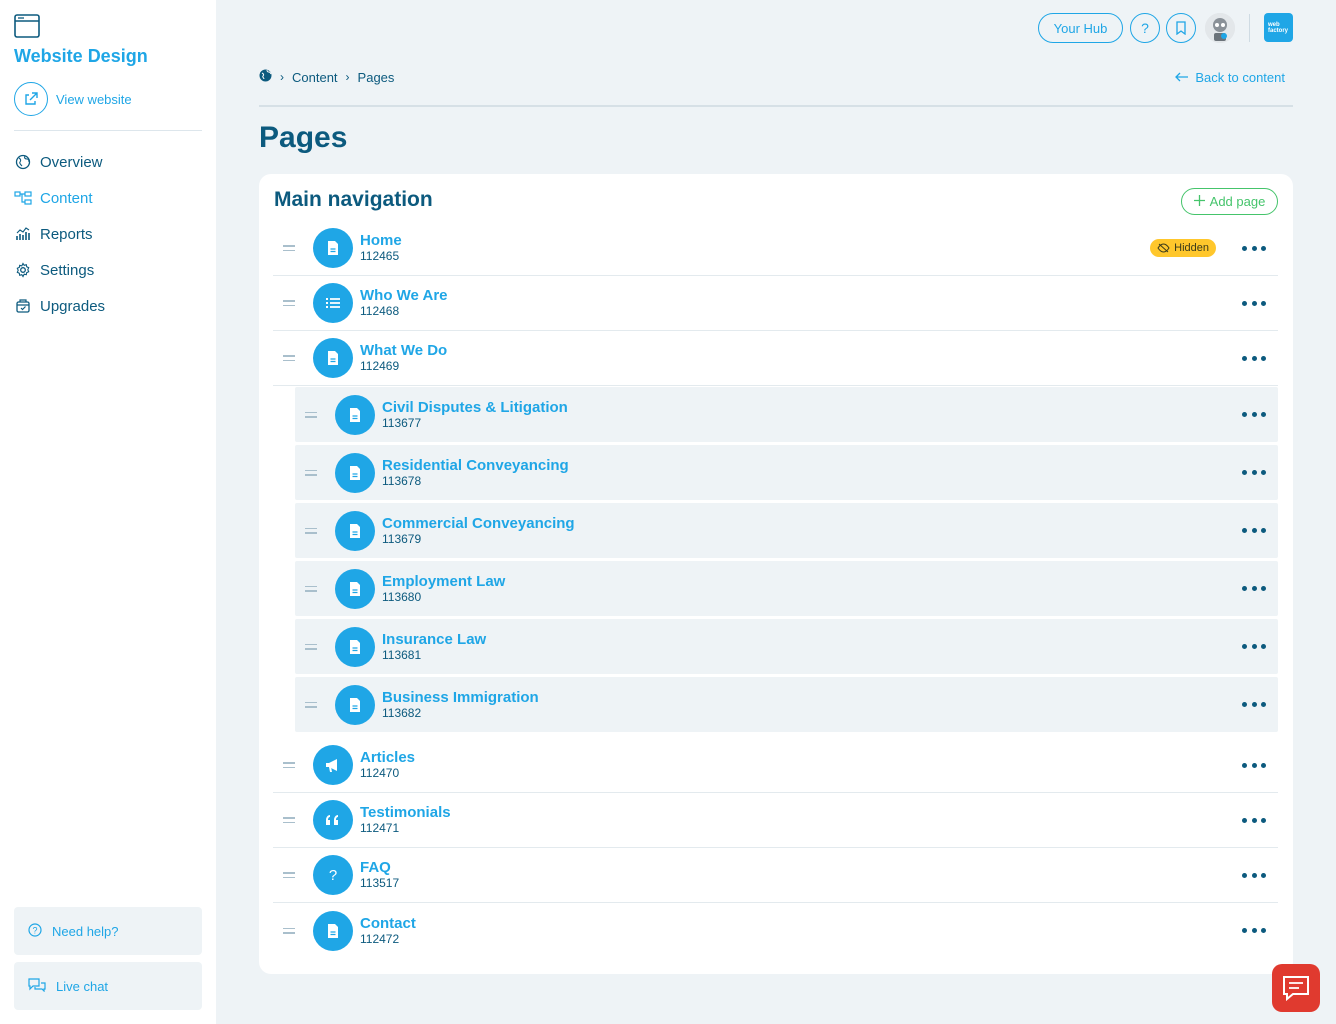 This screenshot has height=1024, width=1336. What do you see at coordinates (1145, 28) in the screenshot?
I see `help-button: ?` at bounding box center [1145, 28].